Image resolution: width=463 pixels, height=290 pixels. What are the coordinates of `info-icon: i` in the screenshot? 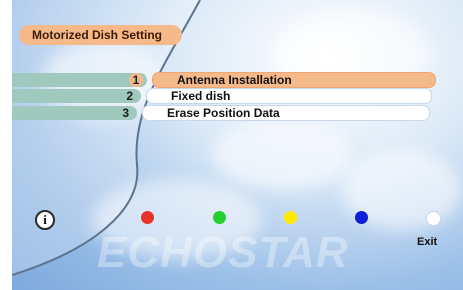 It's located at (45, 220).